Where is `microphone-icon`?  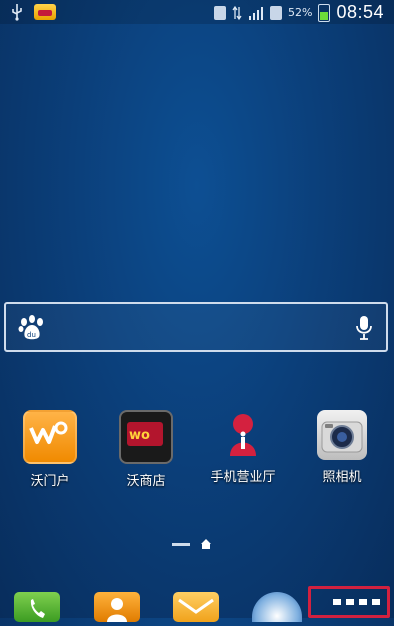
microphone-icon is located at coordinates (364, 328).